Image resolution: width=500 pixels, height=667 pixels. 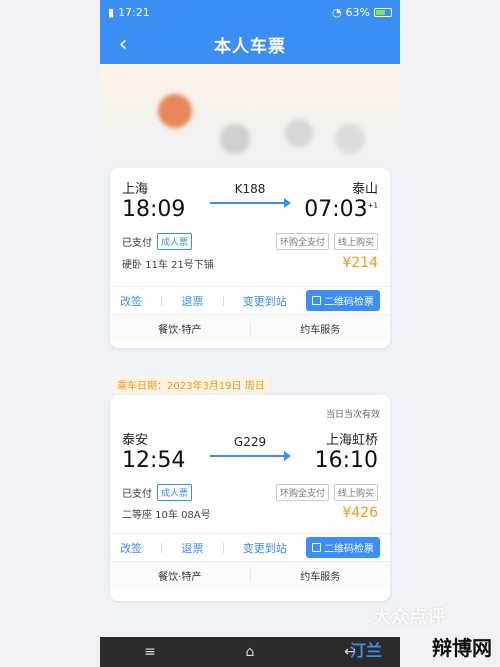 I want to click on ticket-price: ¥426, so click(x=360, y=513).